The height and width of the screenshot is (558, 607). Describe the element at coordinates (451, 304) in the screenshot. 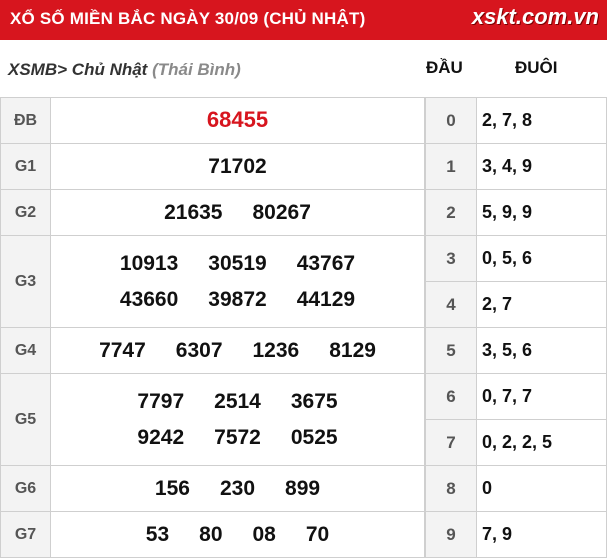

I see `dau-digit: 4` at that location.